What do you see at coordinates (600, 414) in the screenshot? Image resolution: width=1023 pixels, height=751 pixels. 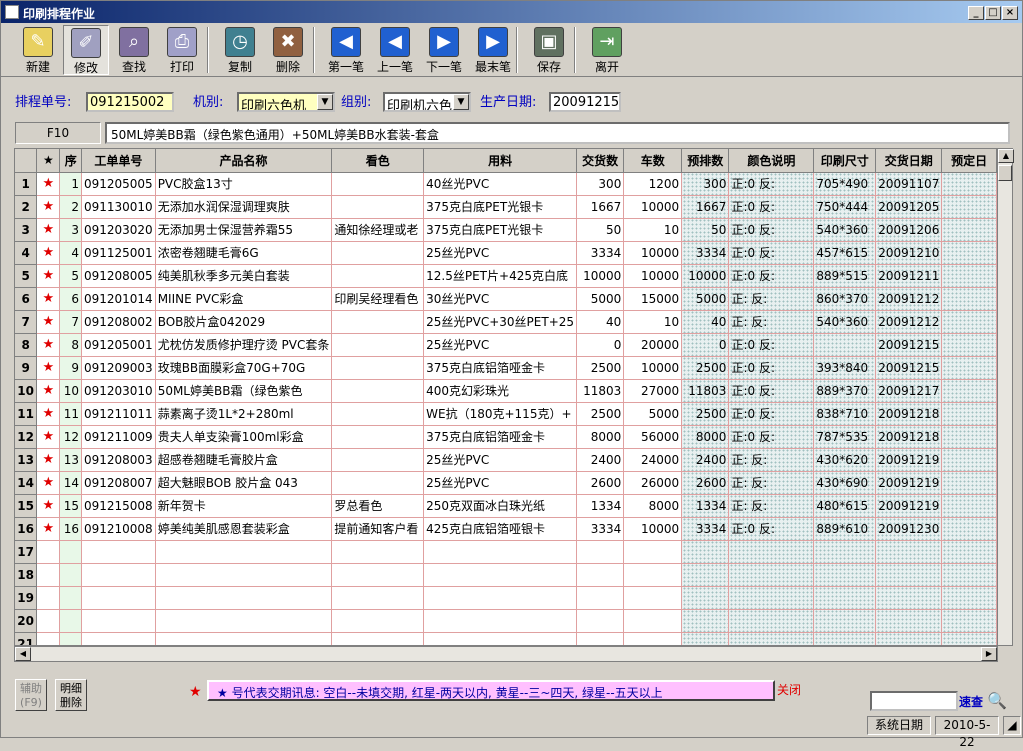 I see `table-cell: 2500` at bounding box center [600, 414].